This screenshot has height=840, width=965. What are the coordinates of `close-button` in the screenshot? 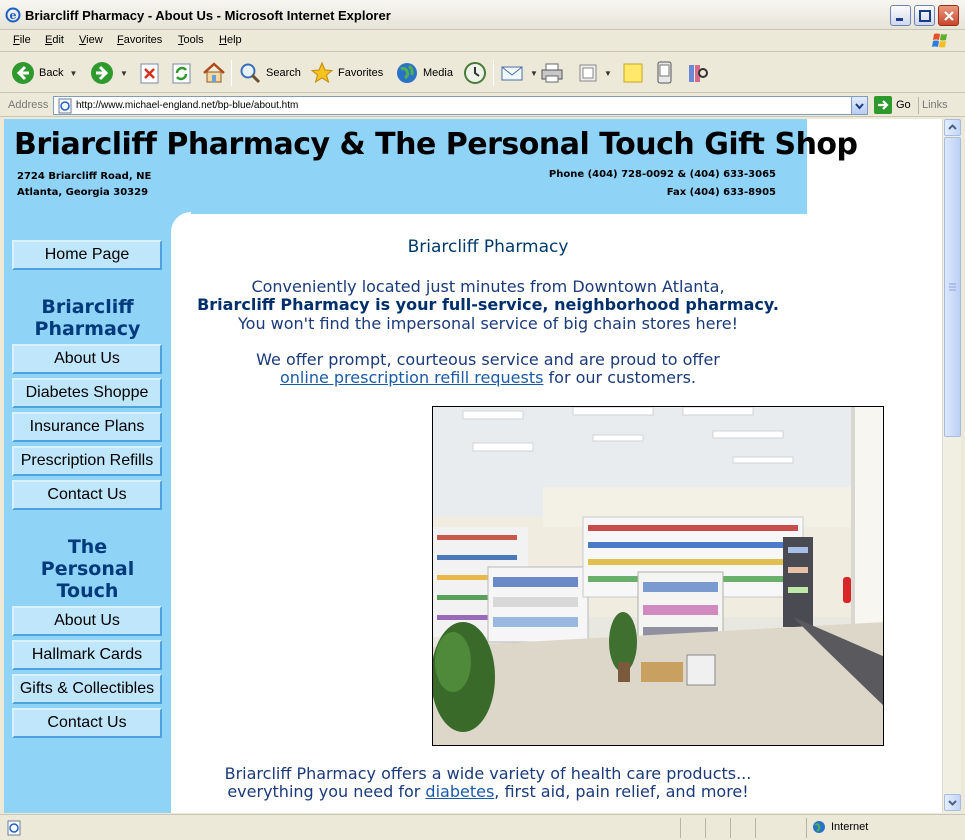 It's located at (948, 15).